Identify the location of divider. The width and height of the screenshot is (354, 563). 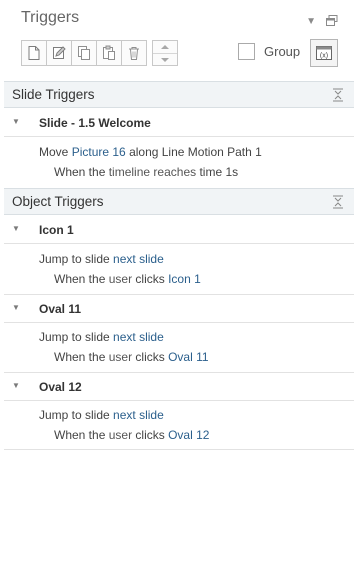
(179, 449).